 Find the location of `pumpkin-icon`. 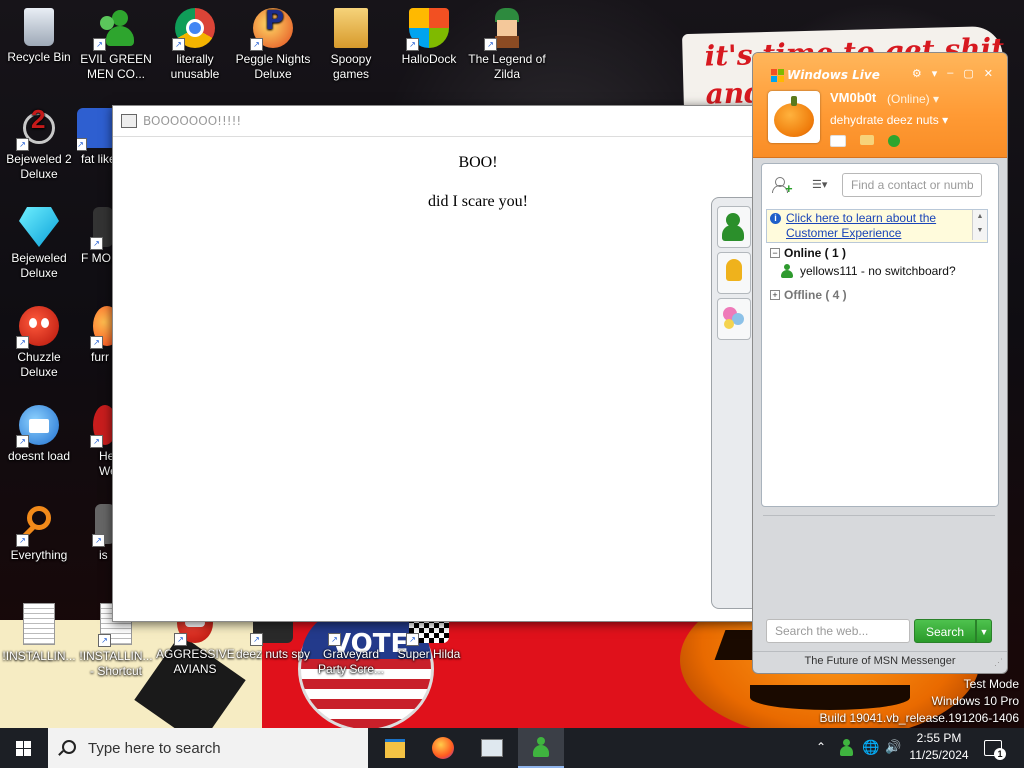

pumpkin-icon is located at coordinates (794, 120).